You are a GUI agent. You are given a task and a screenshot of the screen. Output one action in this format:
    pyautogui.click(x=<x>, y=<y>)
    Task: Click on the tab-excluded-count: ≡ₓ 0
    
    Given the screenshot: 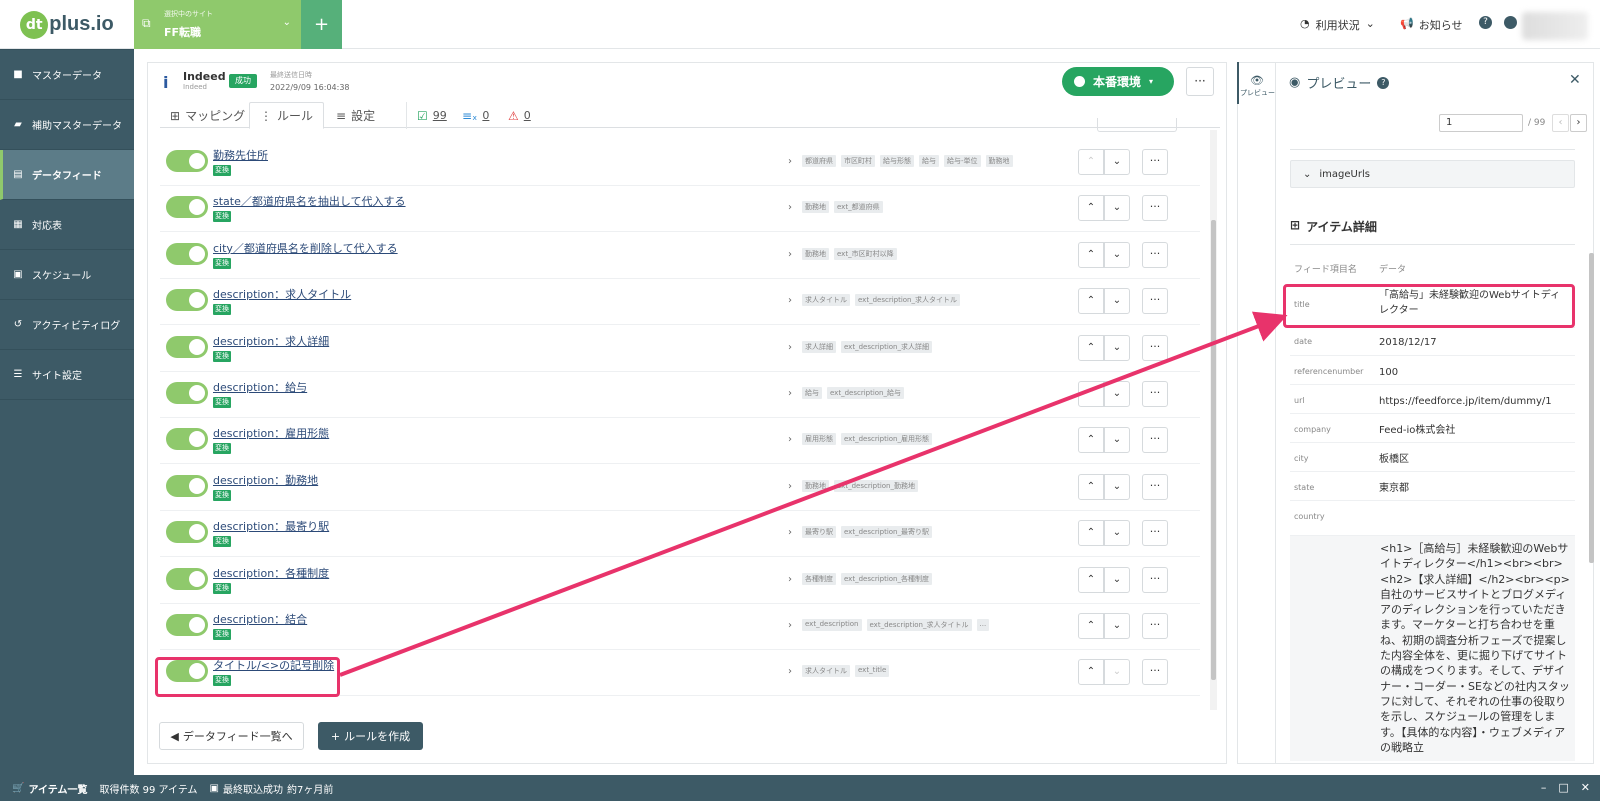 What is the action you would take?
    pyautogui.click(x=475, y=115)
    